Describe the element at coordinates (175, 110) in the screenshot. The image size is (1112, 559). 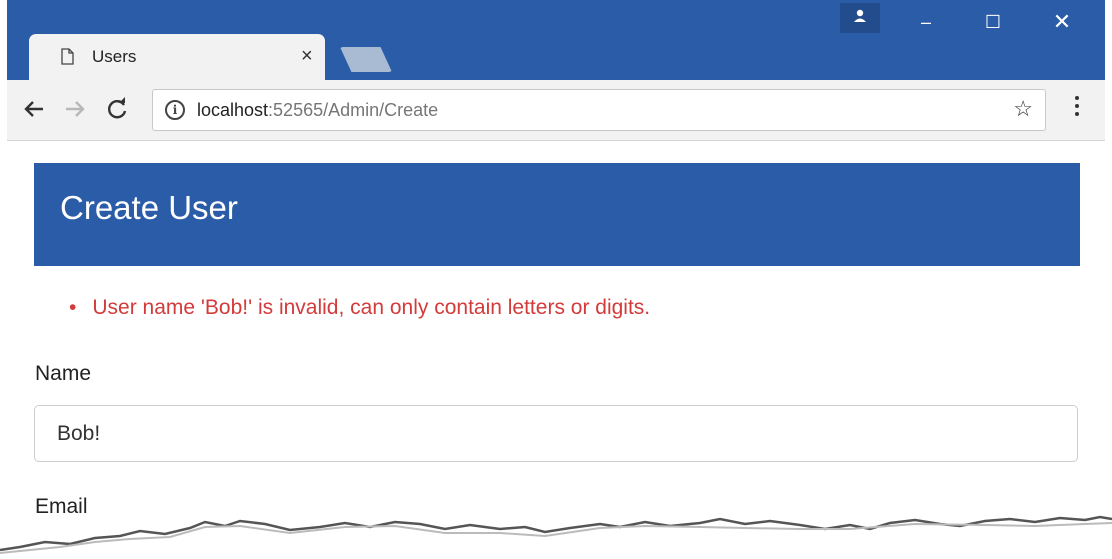
I see `info-icon: i` at that location.